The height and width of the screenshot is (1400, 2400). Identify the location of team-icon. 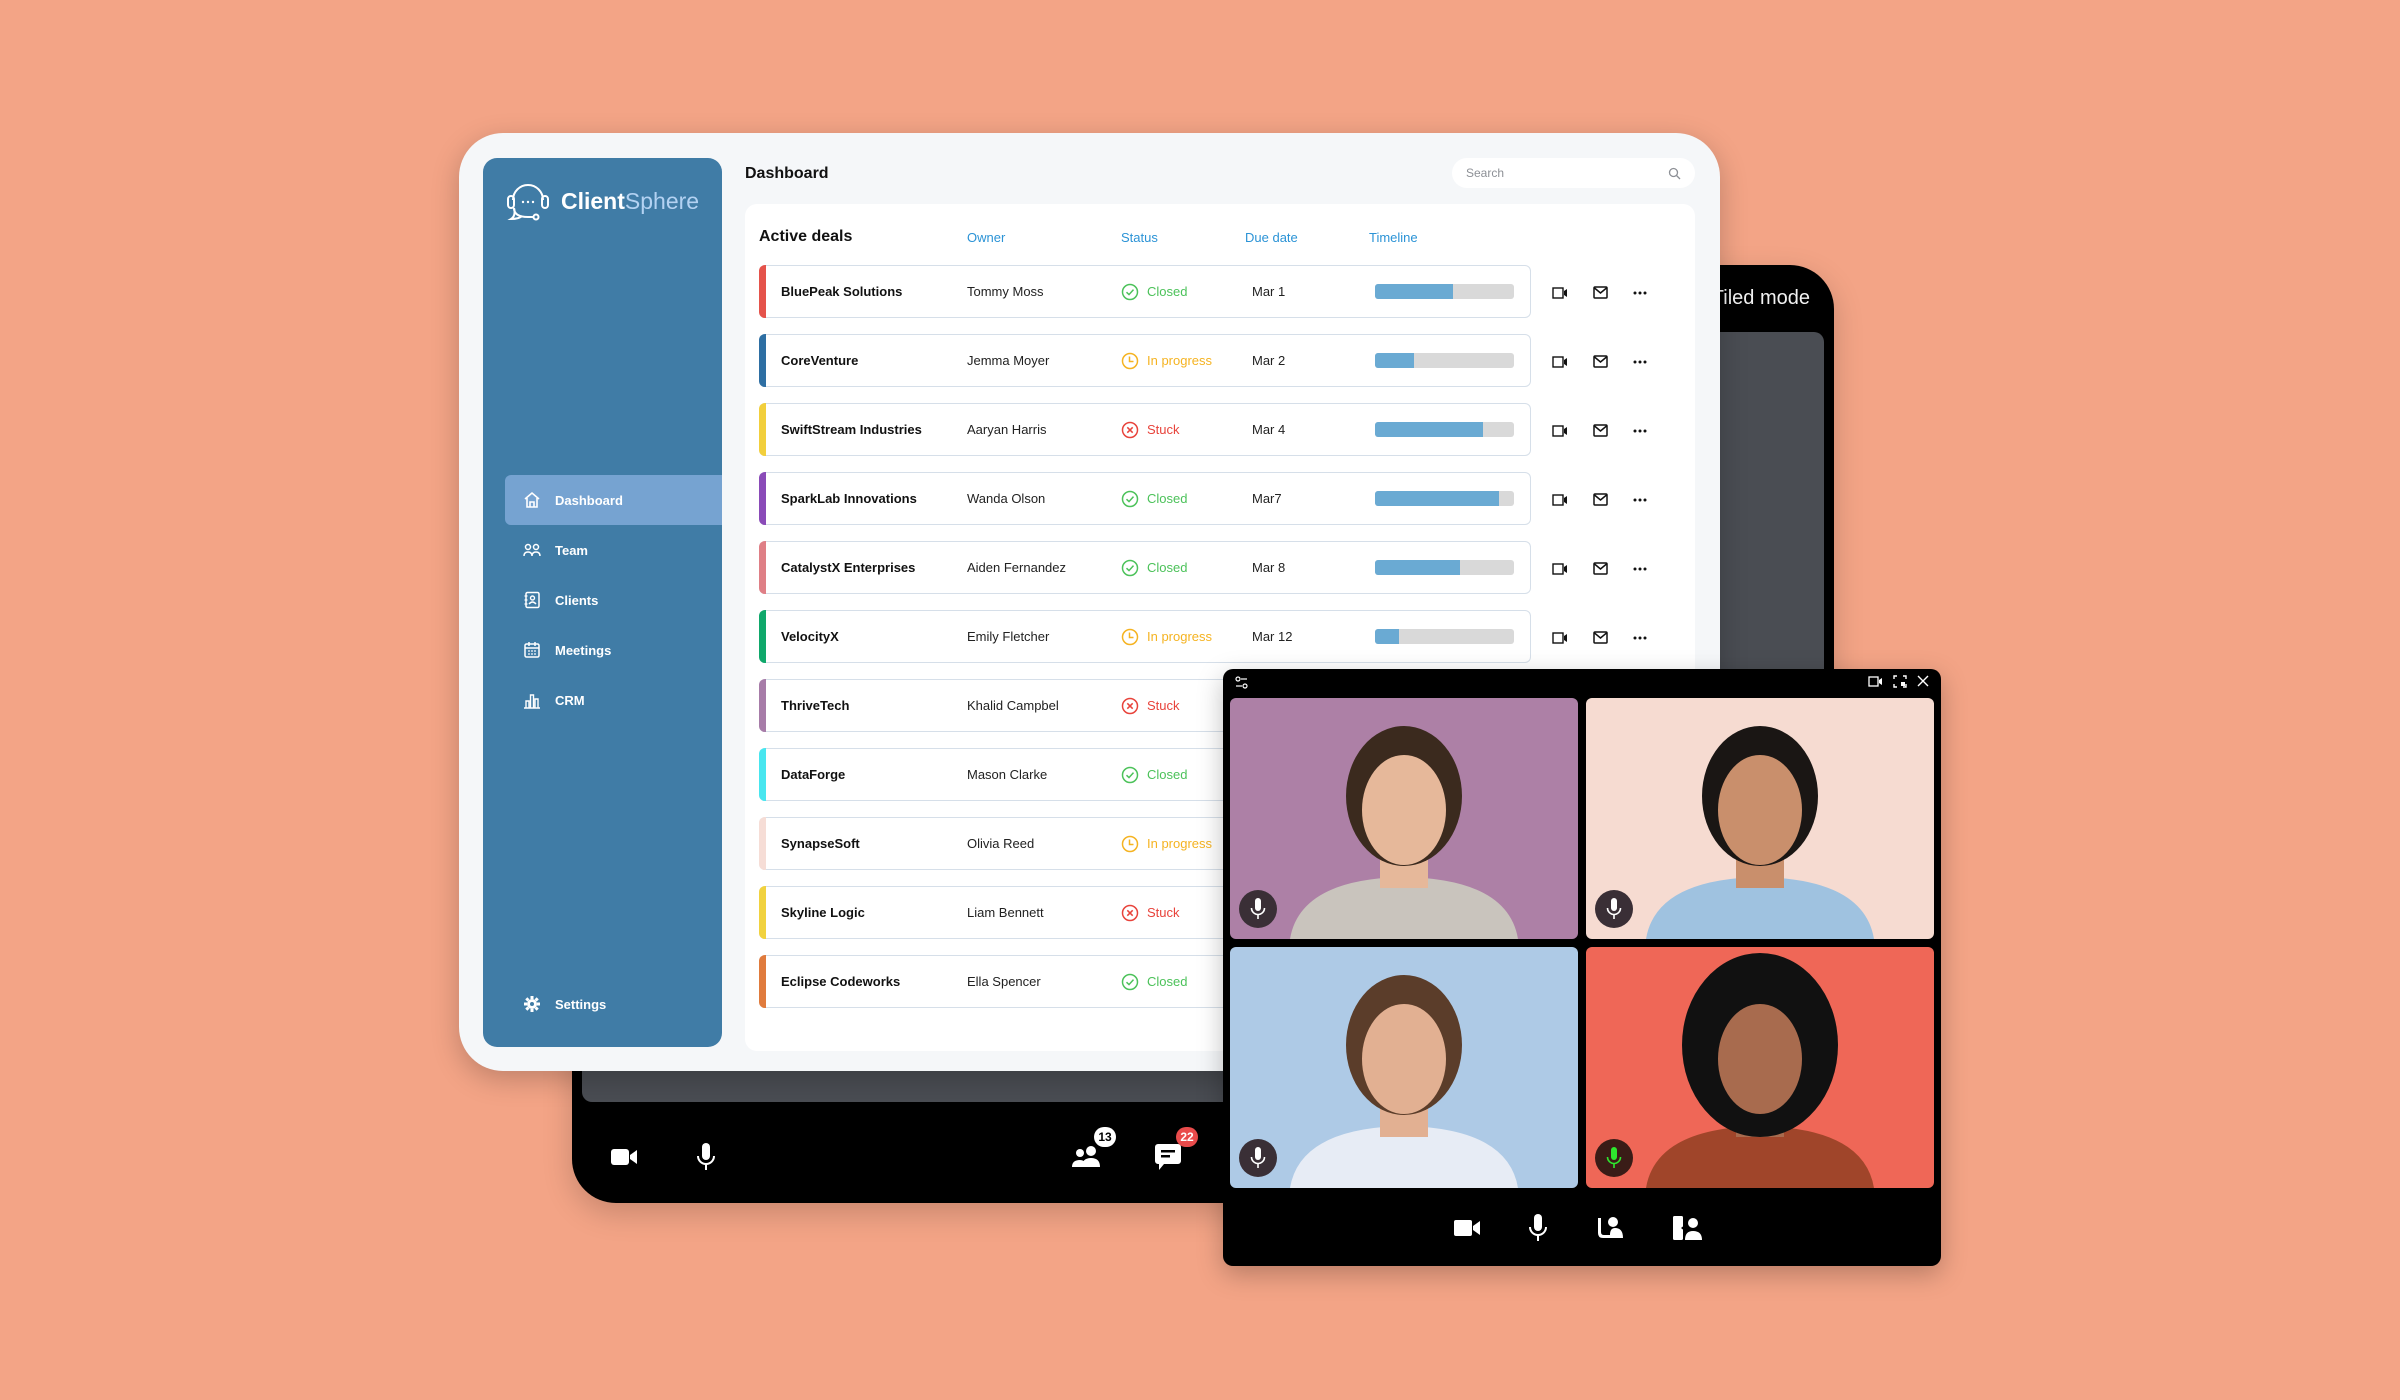
(532, 550).